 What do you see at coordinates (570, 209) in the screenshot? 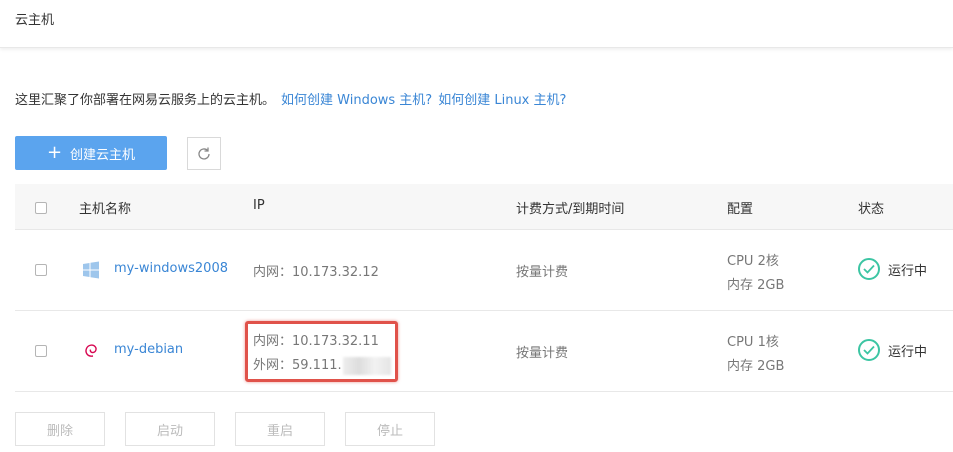
I see `col-billing: 计费方式/到期时间` at bounding box center [570, 209].